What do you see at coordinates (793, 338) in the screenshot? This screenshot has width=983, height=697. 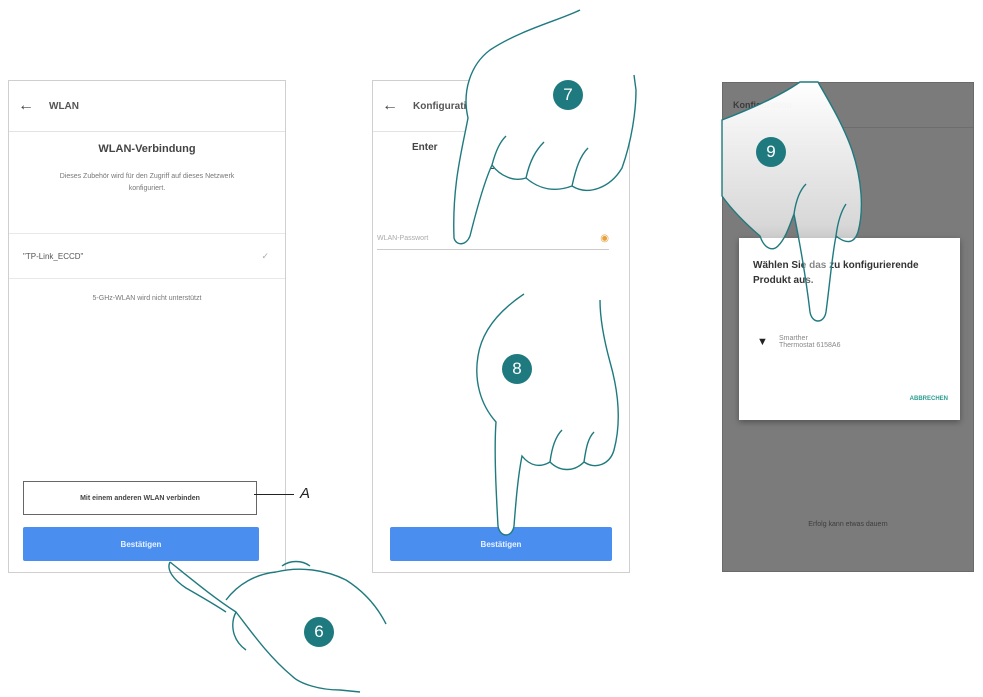 I see `product-name: Smarther` at bounding box center [793, 338].